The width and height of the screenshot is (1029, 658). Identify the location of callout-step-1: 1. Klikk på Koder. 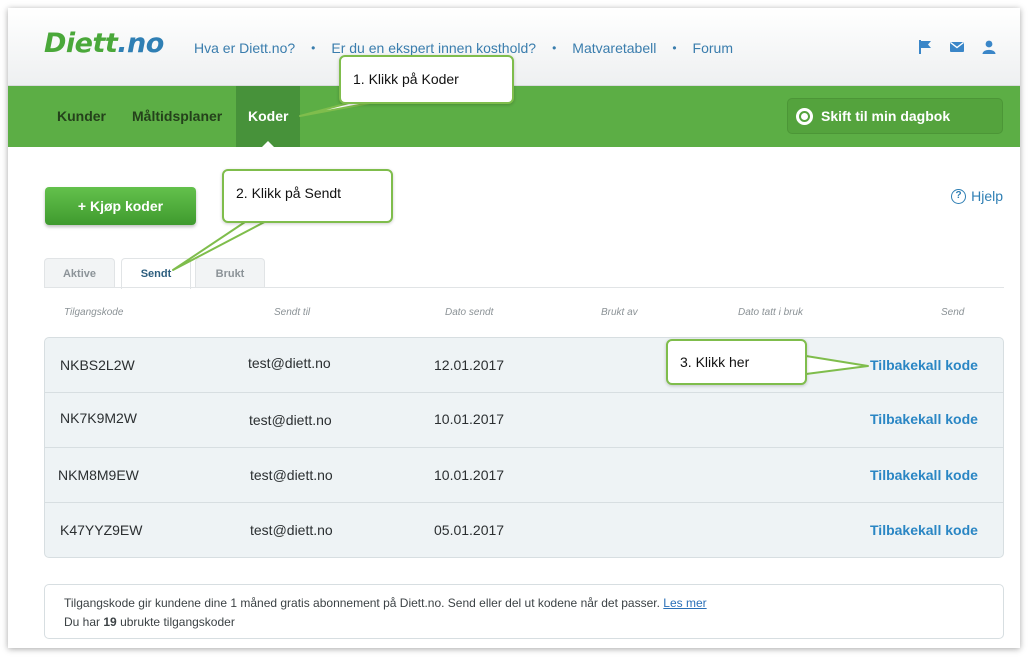
(426, 79).